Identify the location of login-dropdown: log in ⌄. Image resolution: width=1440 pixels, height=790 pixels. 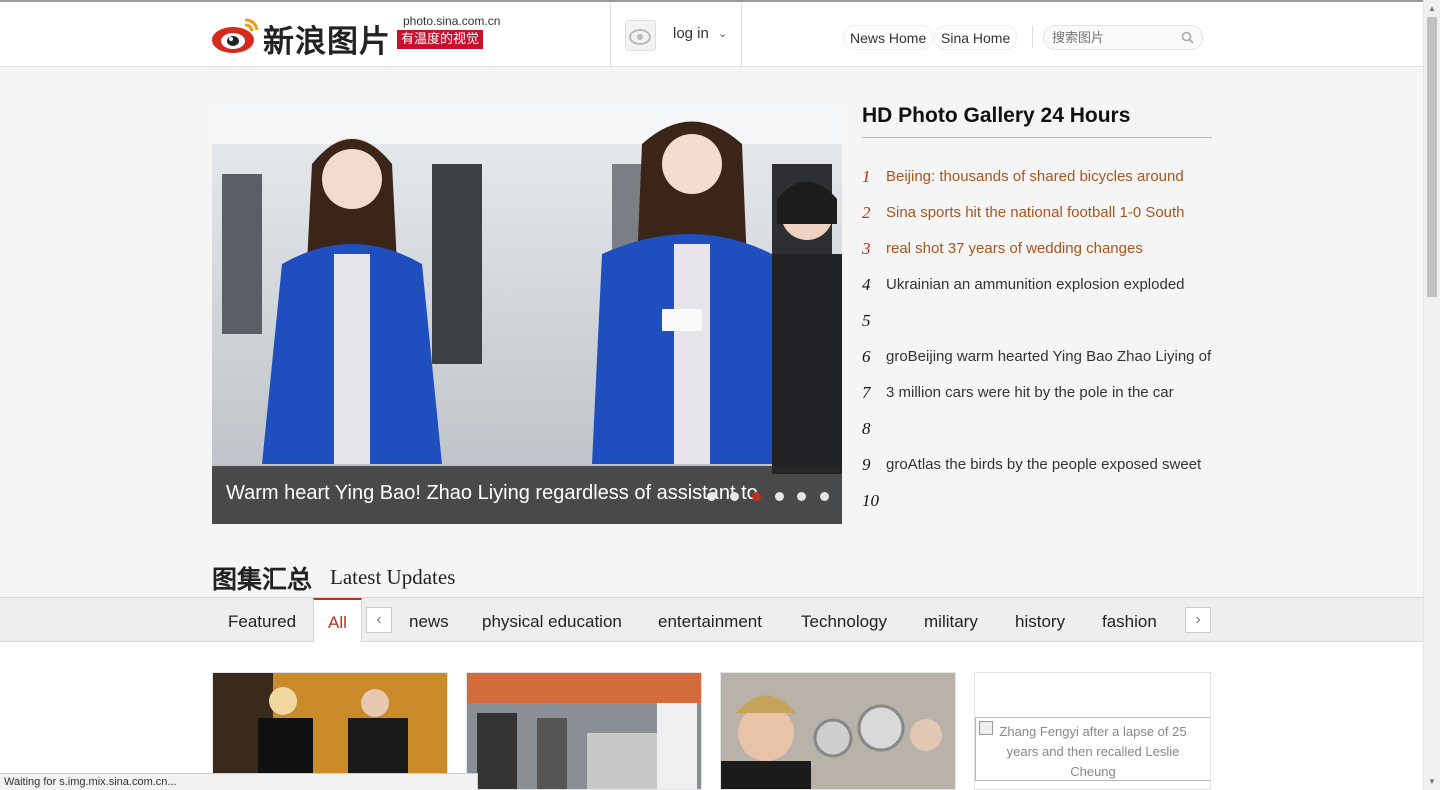
(676, 35).